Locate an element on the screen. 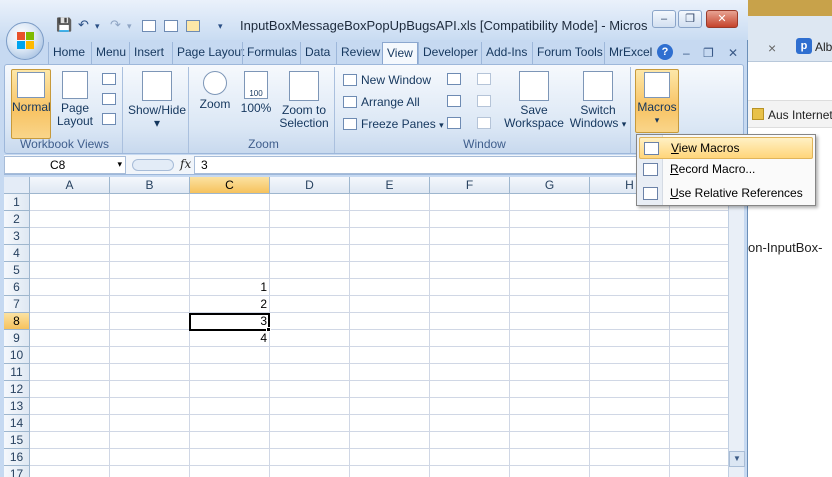 The width and height of the screenshot is (832, 477). tab-data: Data is located at coordinates (317, 53).